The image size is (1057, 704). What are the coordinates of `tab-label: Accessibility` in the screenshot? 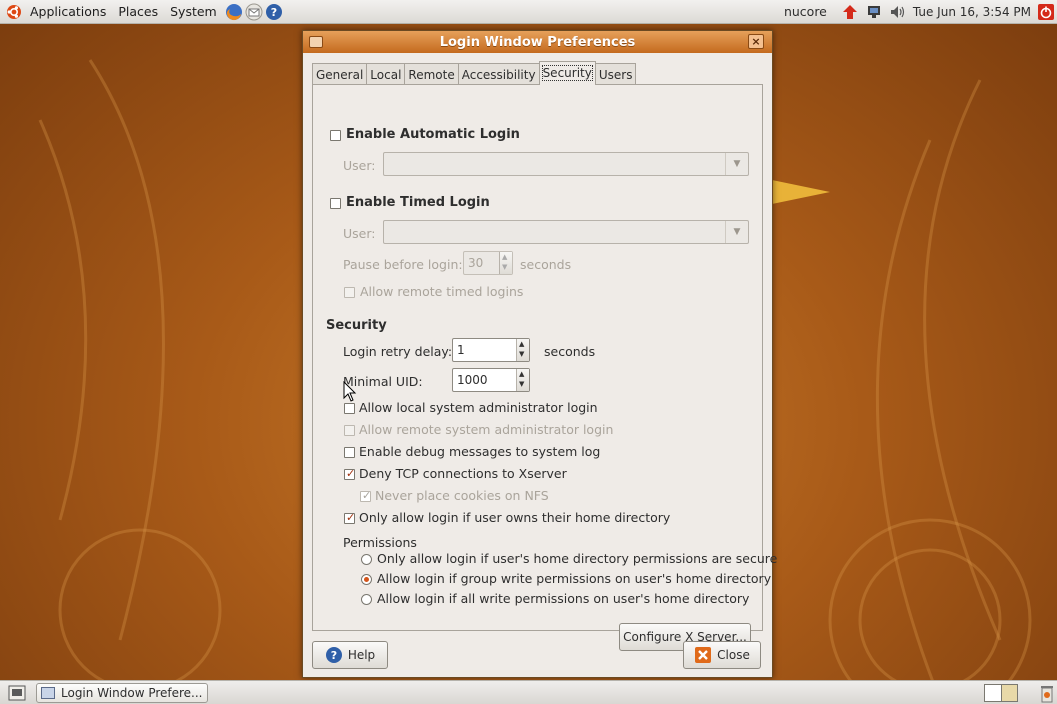 It's located at (498, 75).